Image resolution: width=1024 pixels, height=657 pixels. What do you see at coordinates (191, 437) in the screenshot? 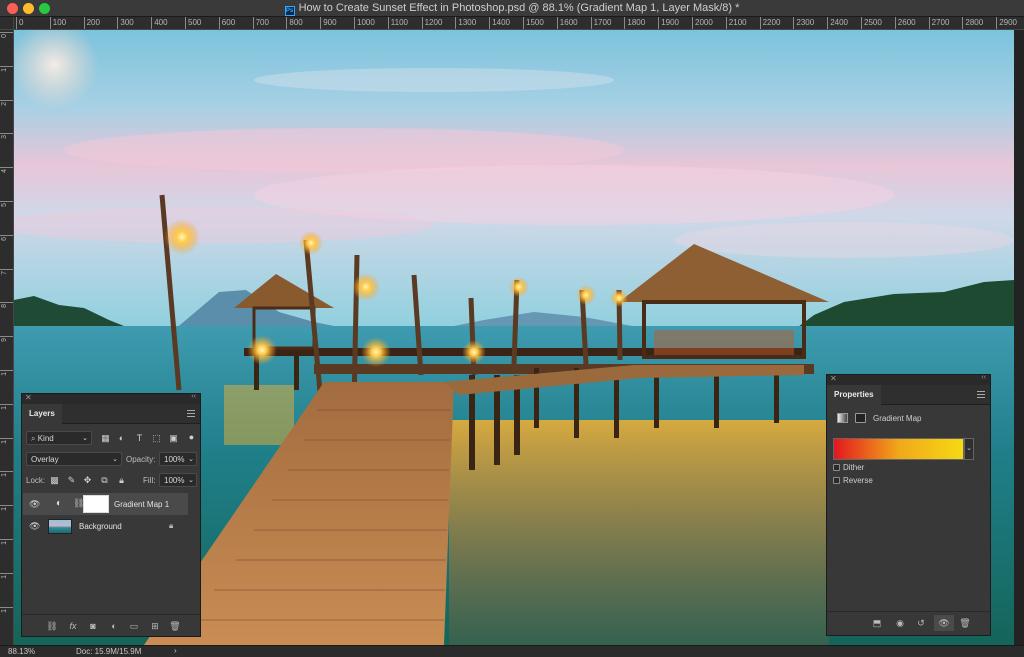
I see `filter-toggle-icon: ●` at bounding box center [191, 437].